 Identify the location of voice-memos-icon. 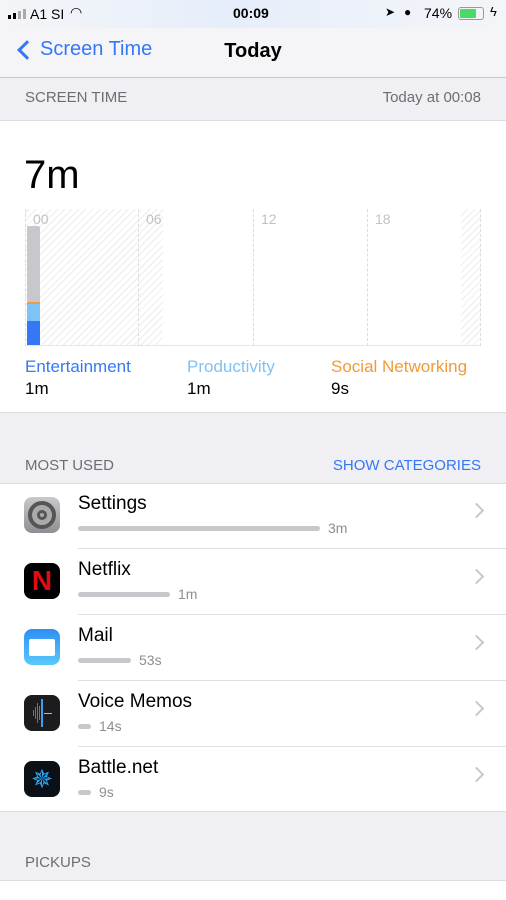
(42, 713).